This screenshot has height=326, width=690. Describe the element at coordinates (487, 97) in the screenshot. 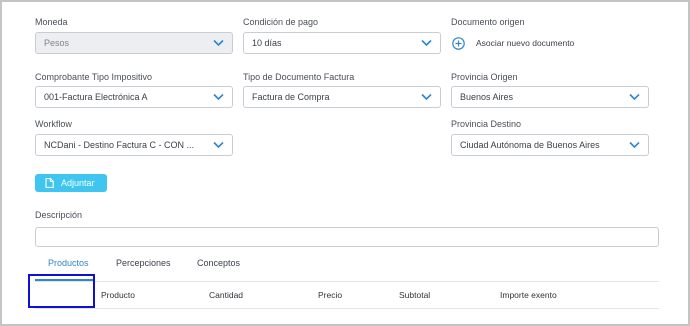

I see `provincia-origen-value: Buenos Aires` at that location.